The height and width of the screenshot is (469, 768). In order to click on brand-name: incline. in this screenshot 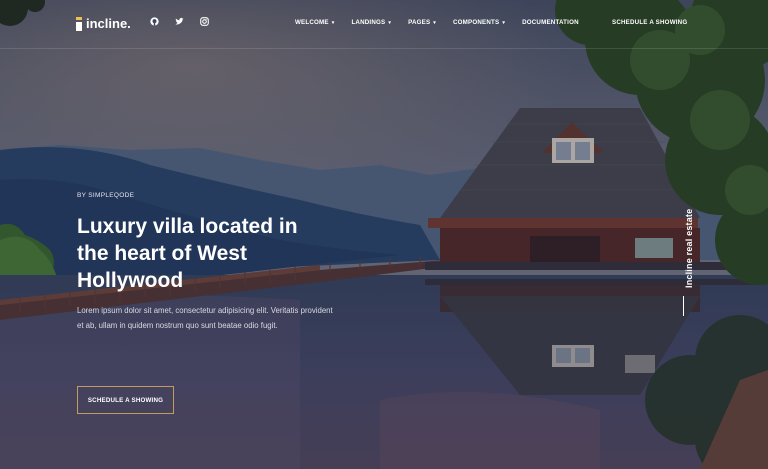, I will do `click(108, 23)`.